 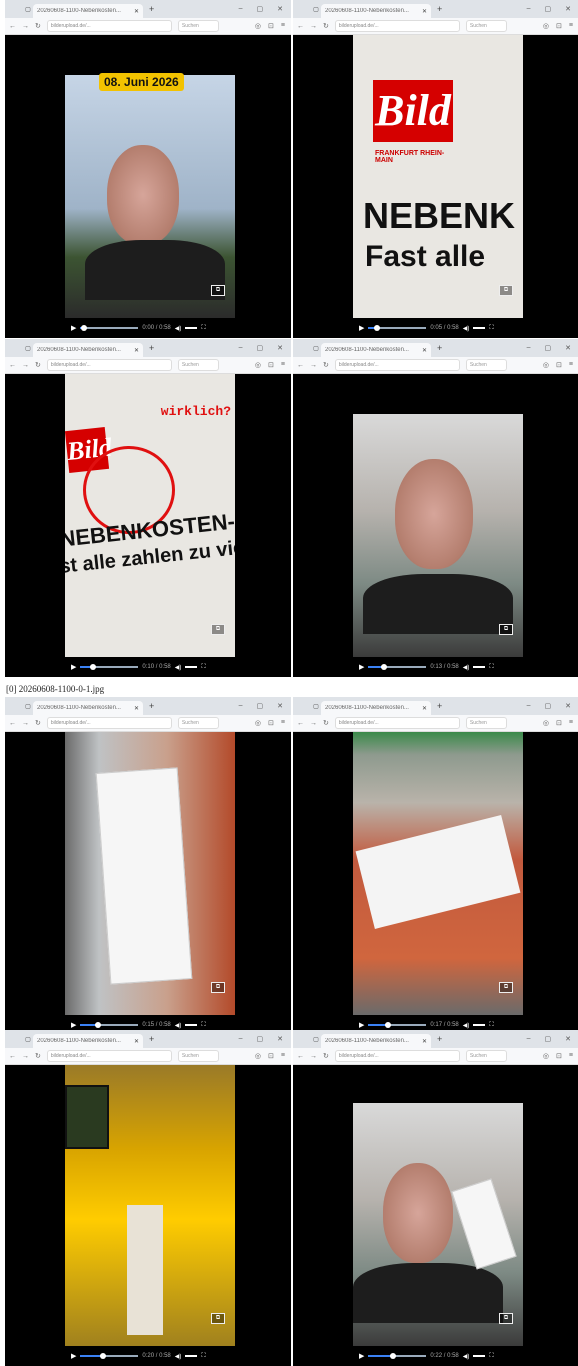 What do you see at coordinates (438, 1224) in the screenshot?
I see `video-frame-selfie-receipt: ⧉` at bounding box center [438, 1224].